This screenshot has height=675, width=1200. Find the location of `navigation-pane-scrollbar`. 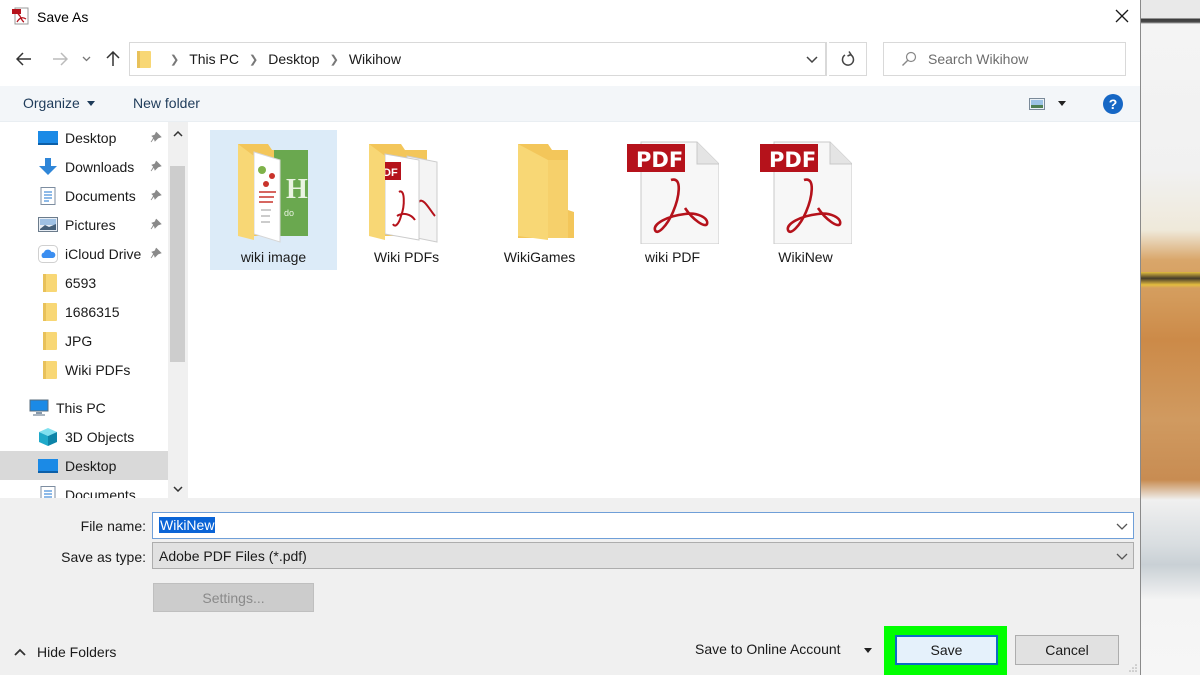

navigation-pane-scrollbar is located at coordinates (177, 310).